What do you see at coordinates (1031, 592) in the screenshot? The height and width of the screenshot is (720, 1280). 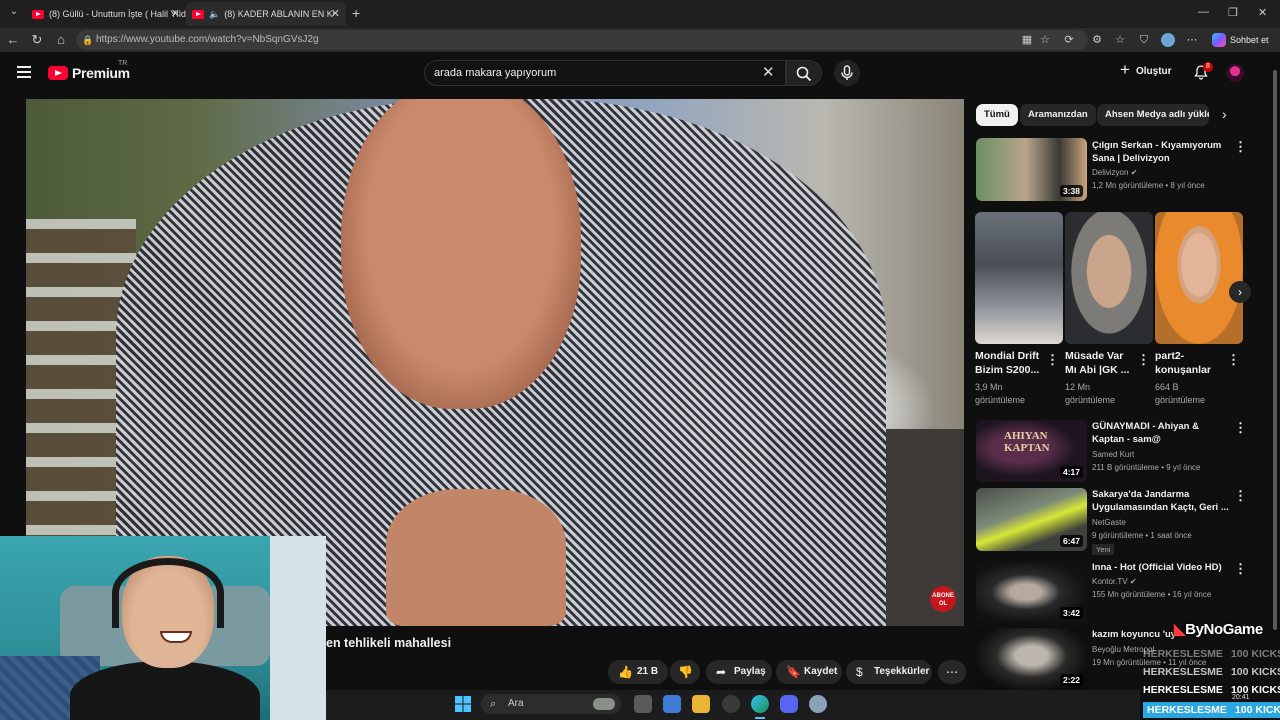 I see `video-thumbnail: 3:42` at bounding box center [1031, 592].